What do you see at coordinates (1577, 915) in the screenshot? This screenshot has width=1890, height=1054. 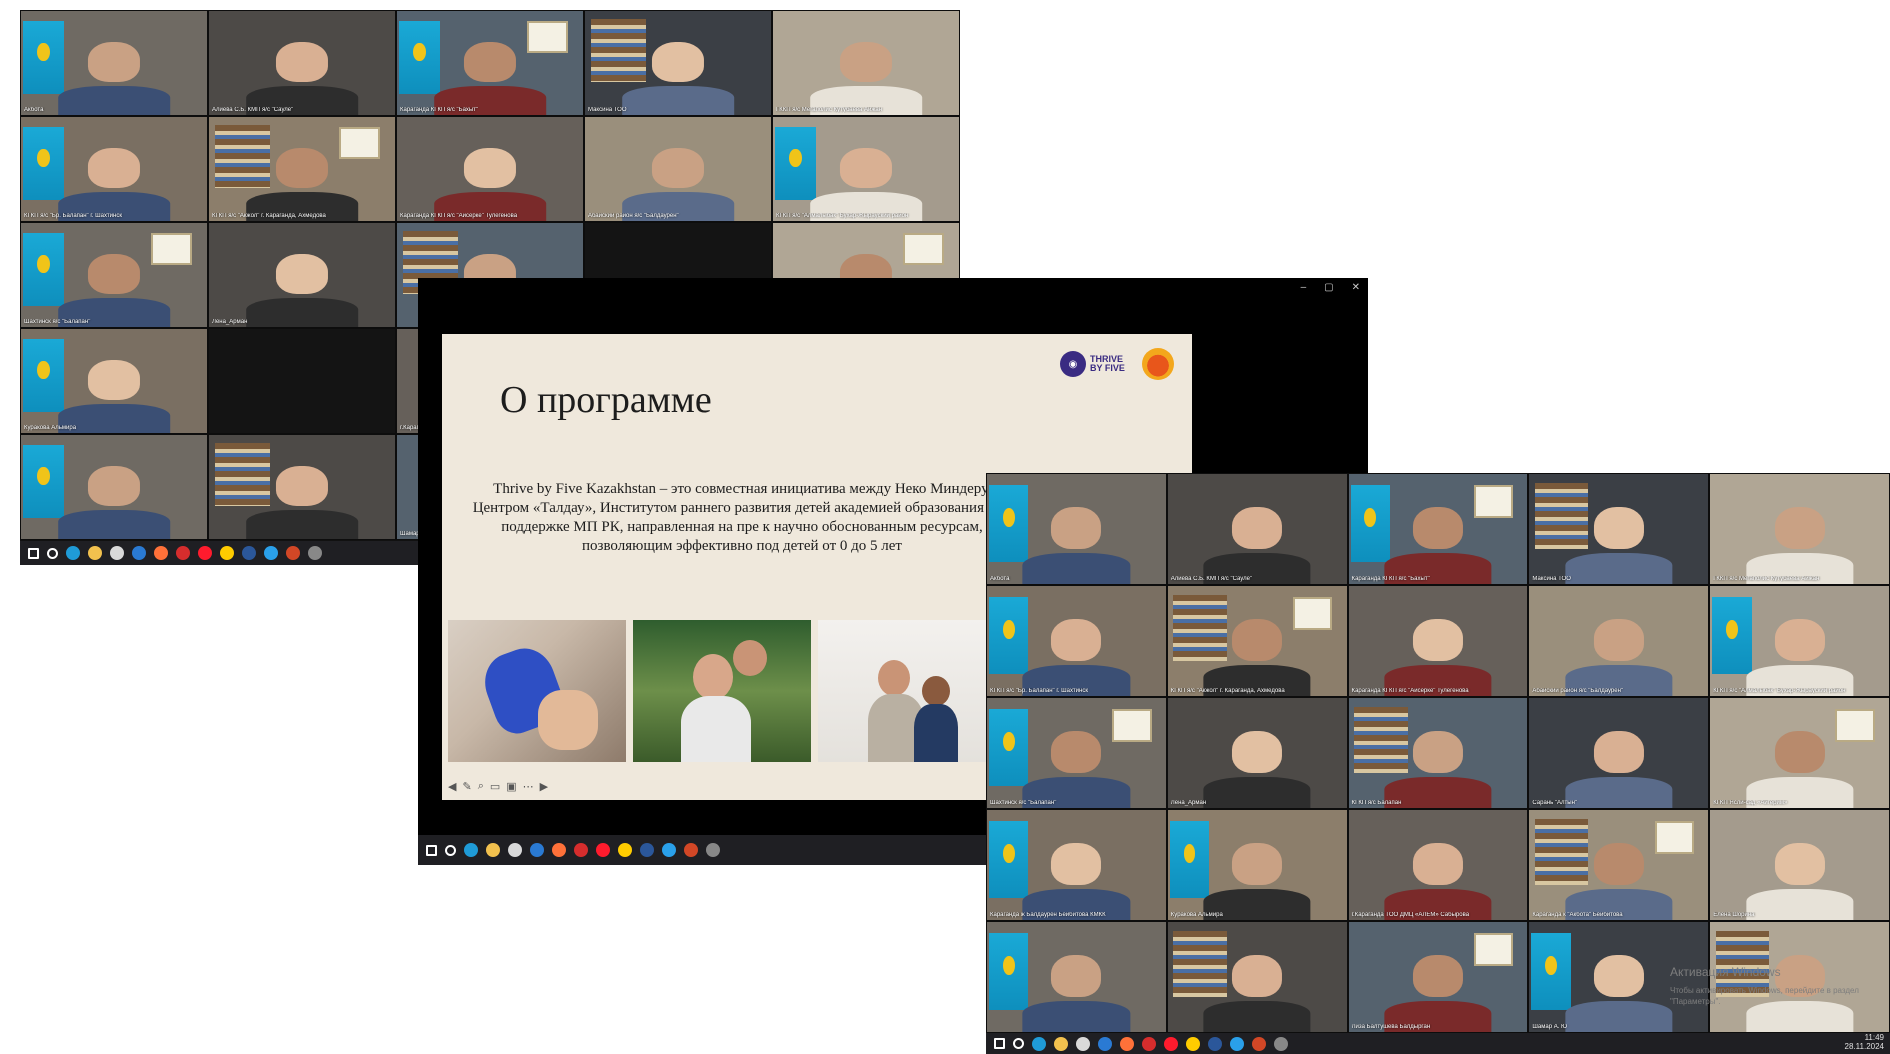 I see `participant-name-label: Караганда к "Акбота" Бейбитова` at bounding box center [1577, 915].